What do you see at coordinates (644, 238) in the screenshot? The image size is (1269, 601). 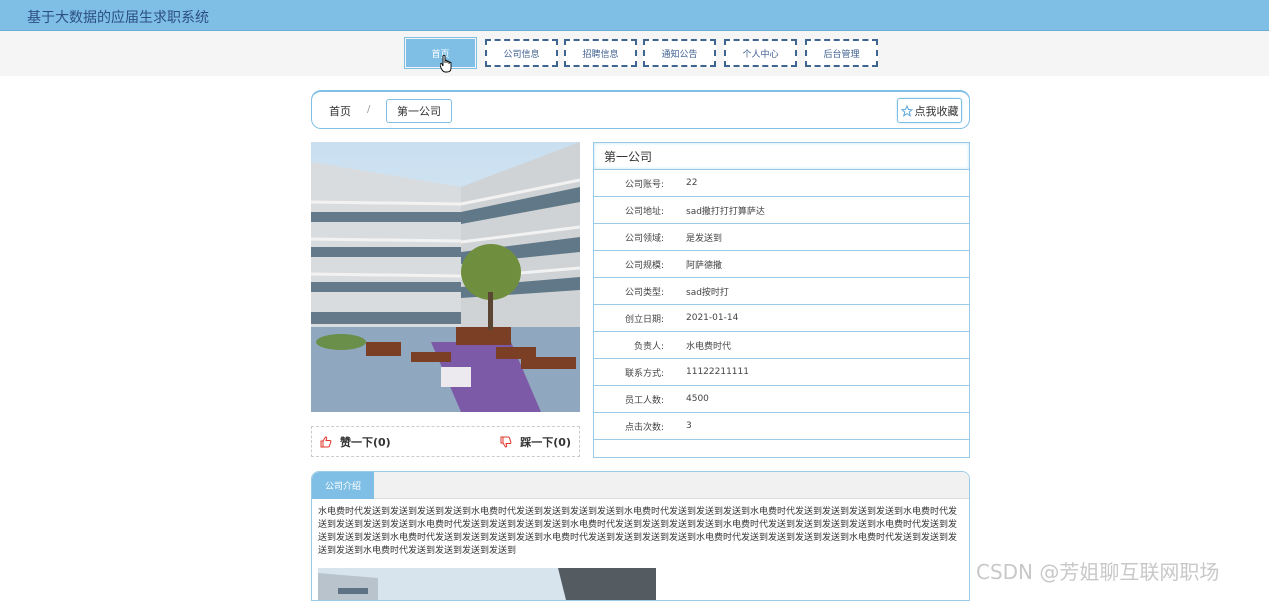 I see `info-label: 公司领域:` at bounding box center [644, 238].